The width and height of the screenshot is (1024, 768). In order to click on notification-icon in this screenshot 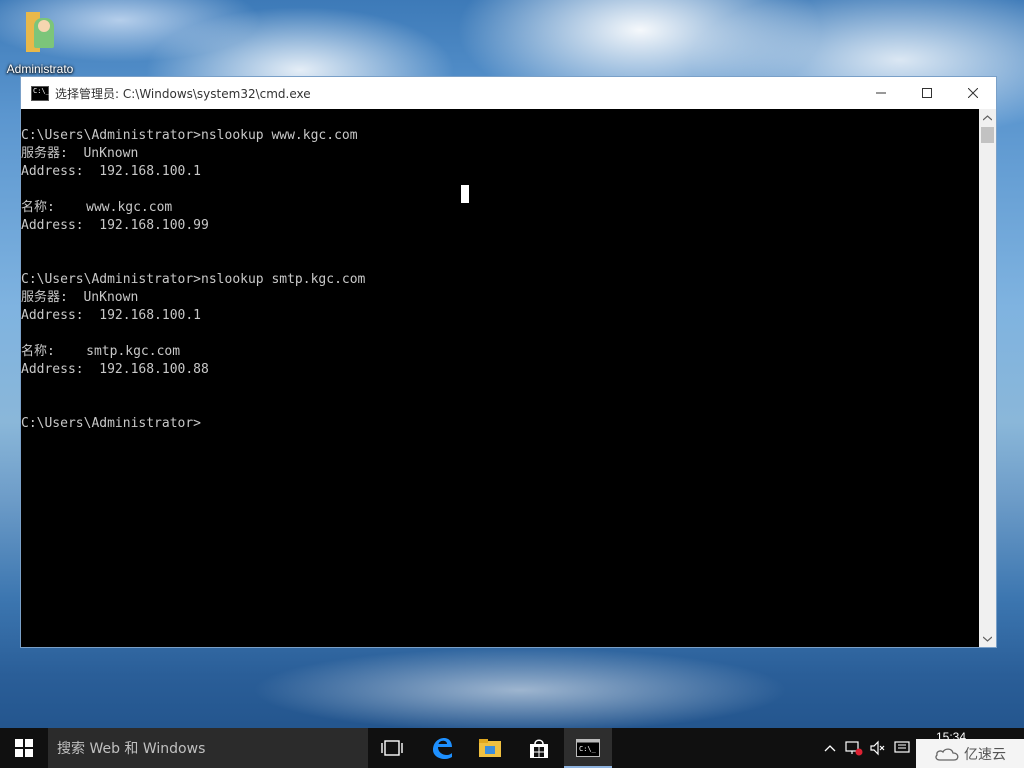, I will do `click(902, 747)`.